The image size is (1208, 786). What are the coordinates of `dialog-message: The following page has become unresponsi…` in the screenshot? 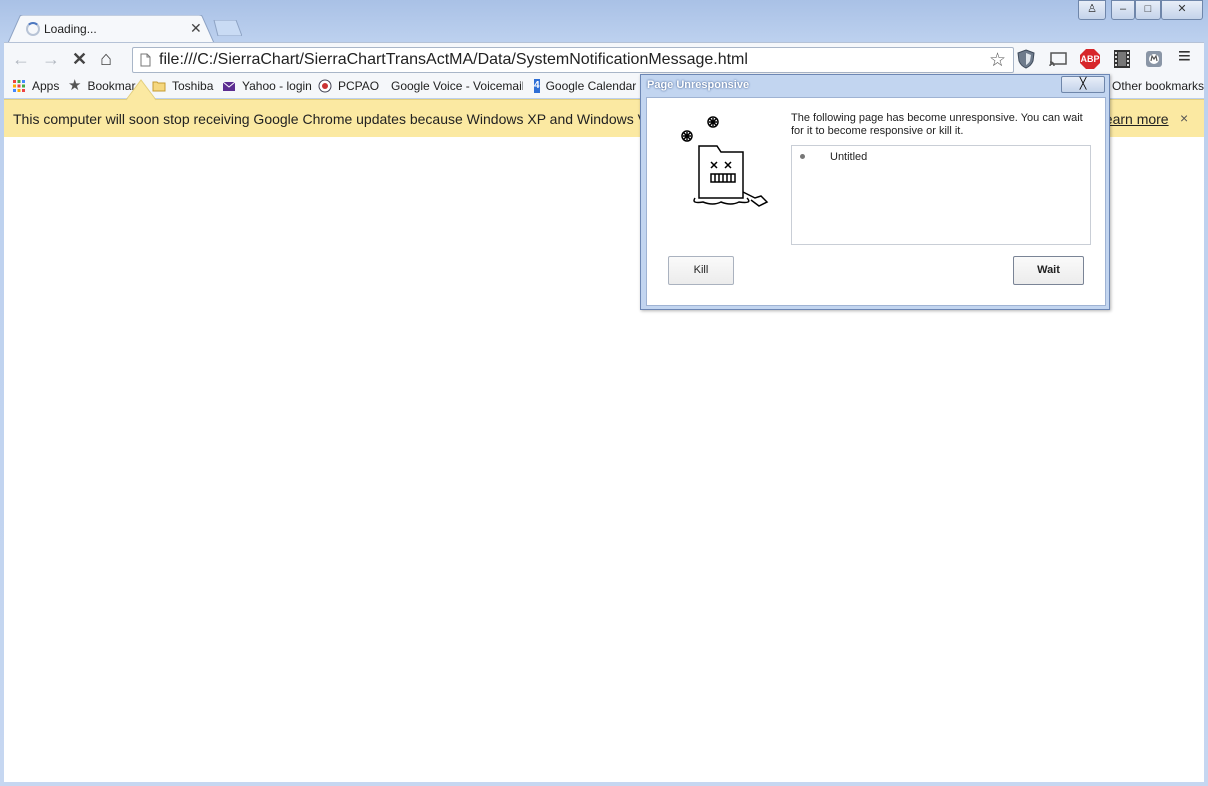 It's located at (937, 124).